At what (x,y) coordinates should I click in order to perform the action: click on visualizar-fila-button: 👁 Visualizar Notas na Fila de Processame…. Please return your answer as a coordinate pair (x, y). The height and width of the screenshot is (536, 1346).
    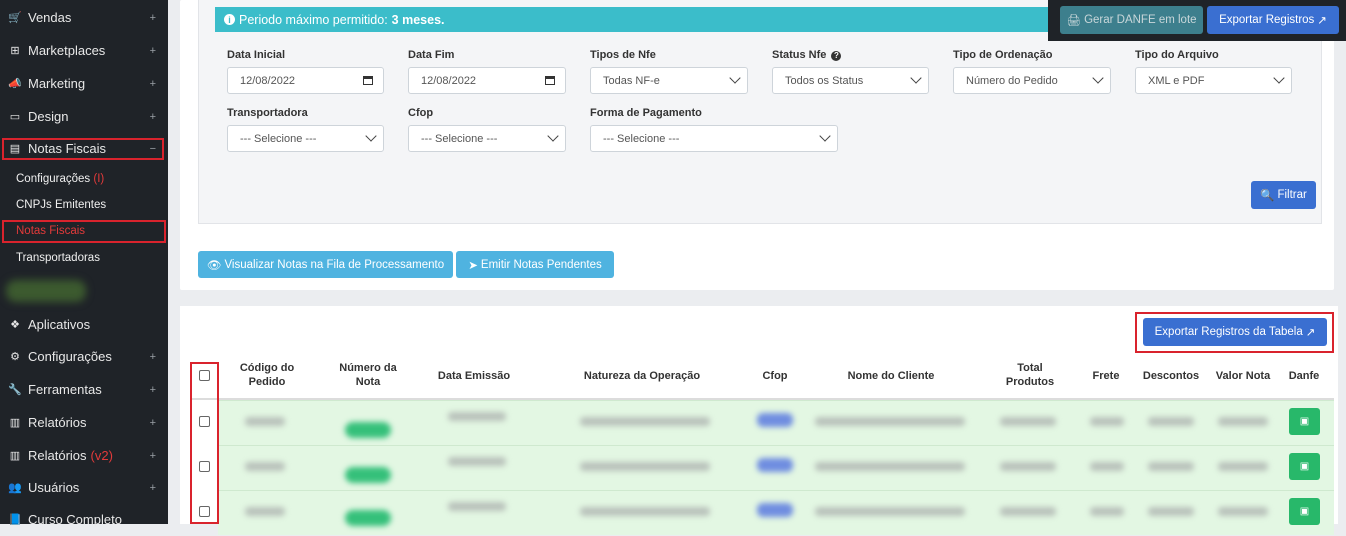
    Looking at the image, I should click on (325, 264).